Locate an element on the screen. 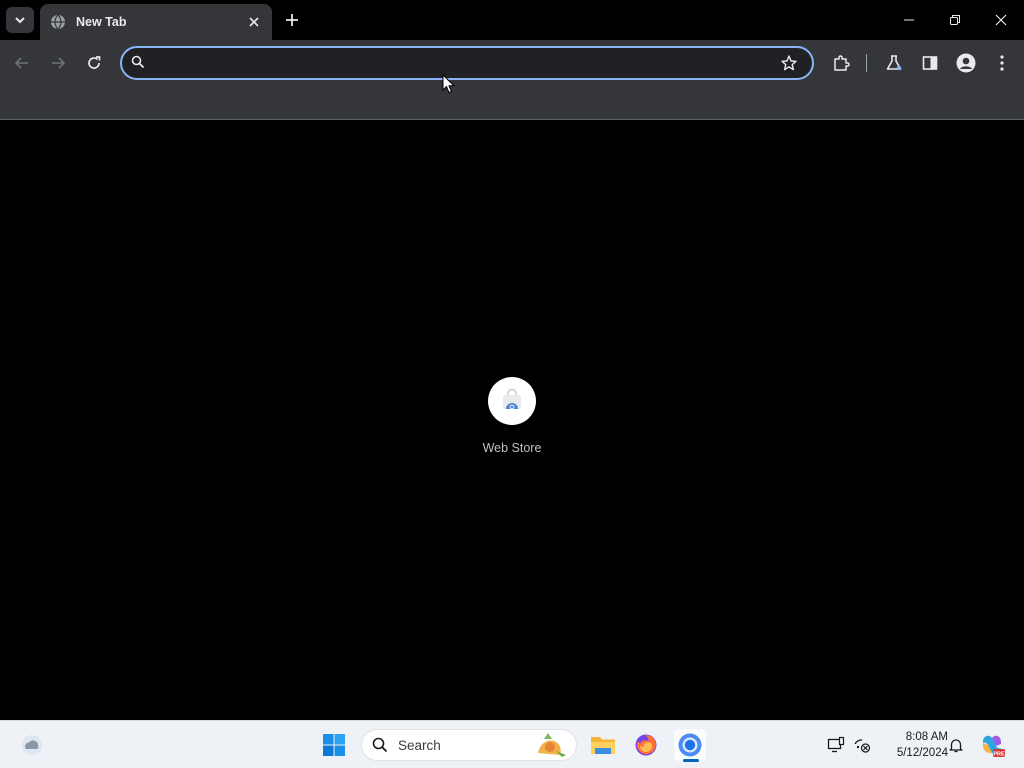 This screenshot has width=1024, height=768. notifications-button is located at coordinates (956, 745).